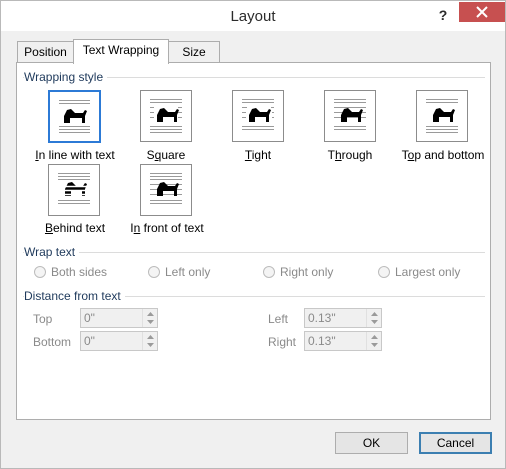 This screenshot has height=469, width=506. I want to click on wrap-behind-text-option, so click(74, 190).